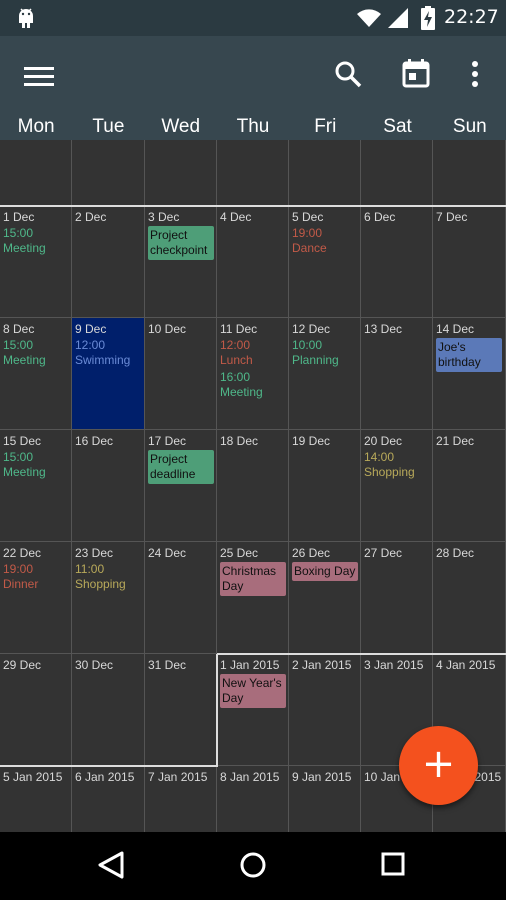 The width and height of the screenshot is (506, 900). I want to click on day-cell: 5 Dec 19:00 Dance, so click(325, 262).